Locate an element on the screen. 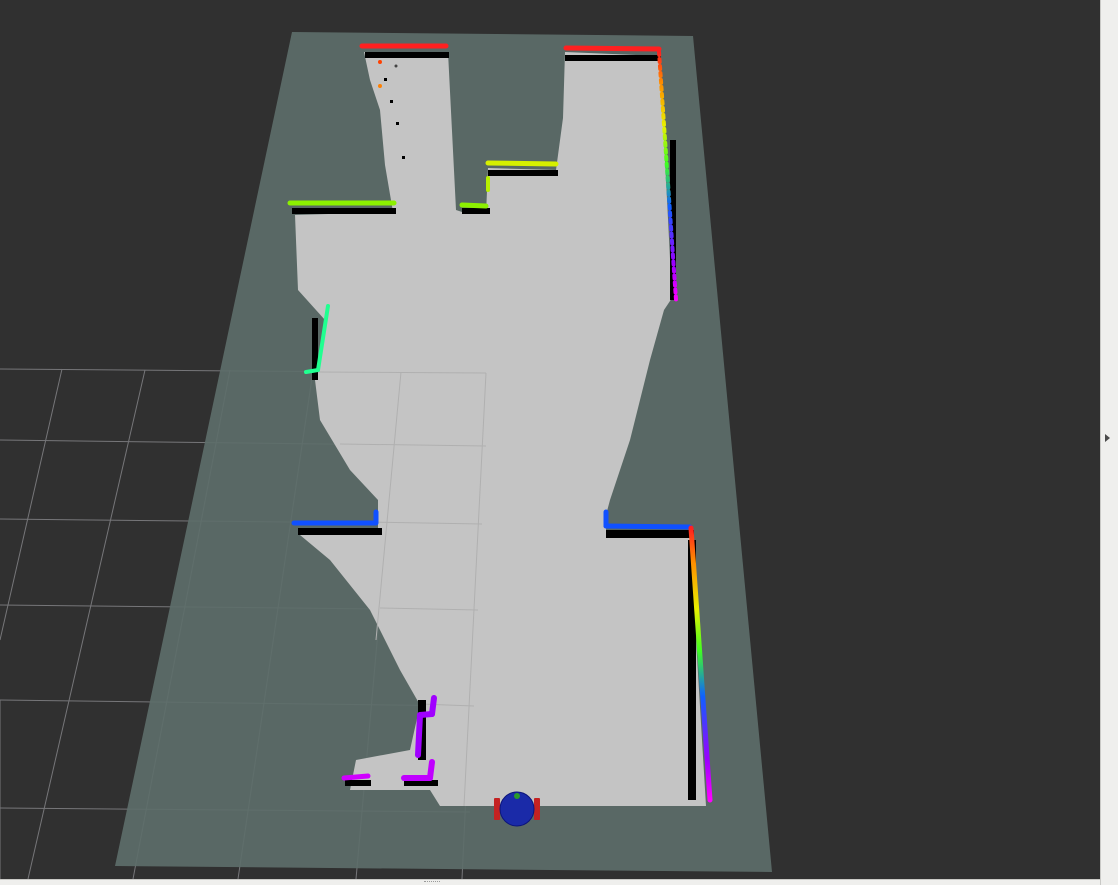  bottom-splitter is located at coordinates (550, 882).